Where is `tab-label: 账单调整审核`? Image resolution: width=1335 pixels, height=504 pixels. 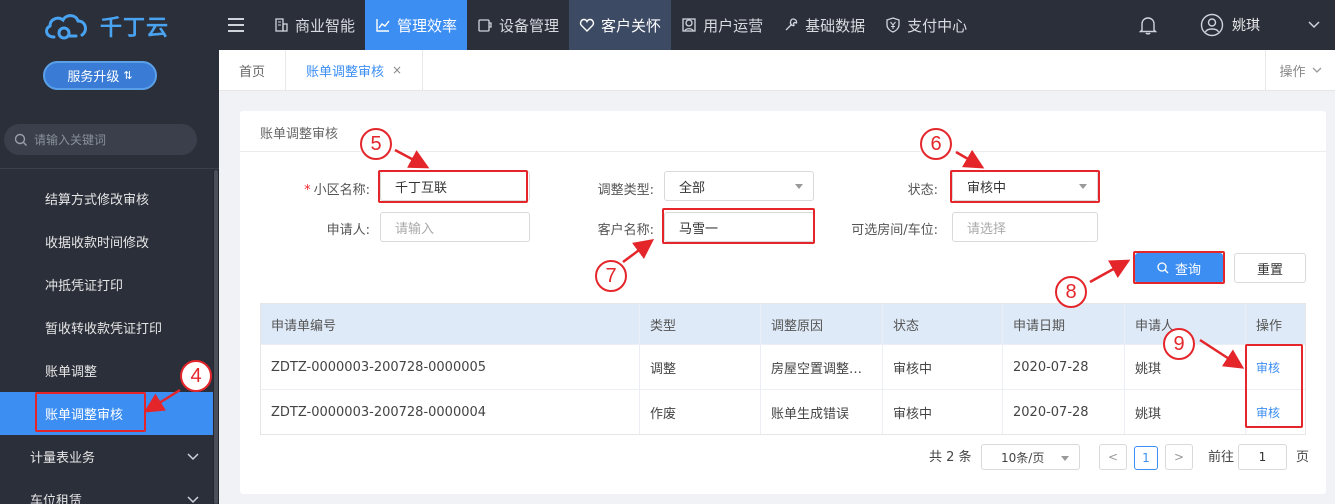 tab-label: 账单调整审核 is located at coordinates (345, 72).